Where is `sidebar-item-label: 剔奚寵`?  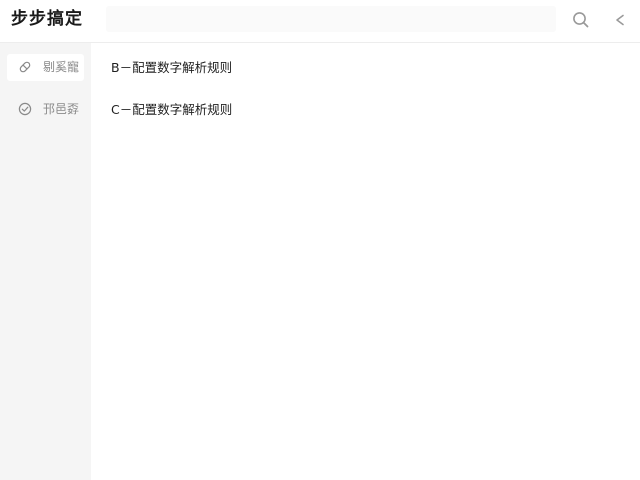 sidebar-item-label: 剔奚寵 is located at coordinates (61, 67).